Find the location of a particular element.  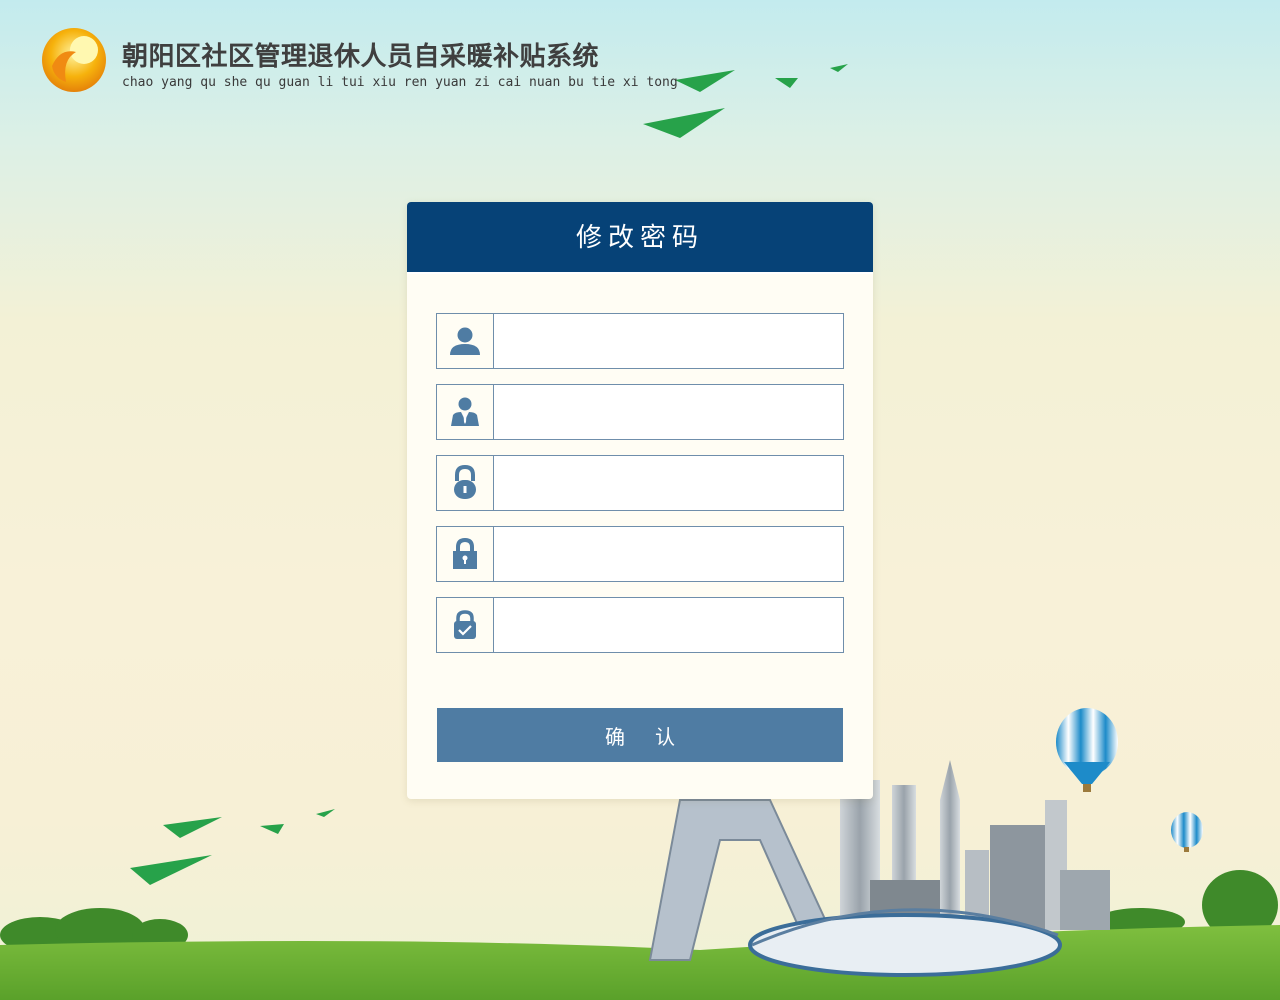

hot-air-balloon-large is located at coordinates (1087, 750).